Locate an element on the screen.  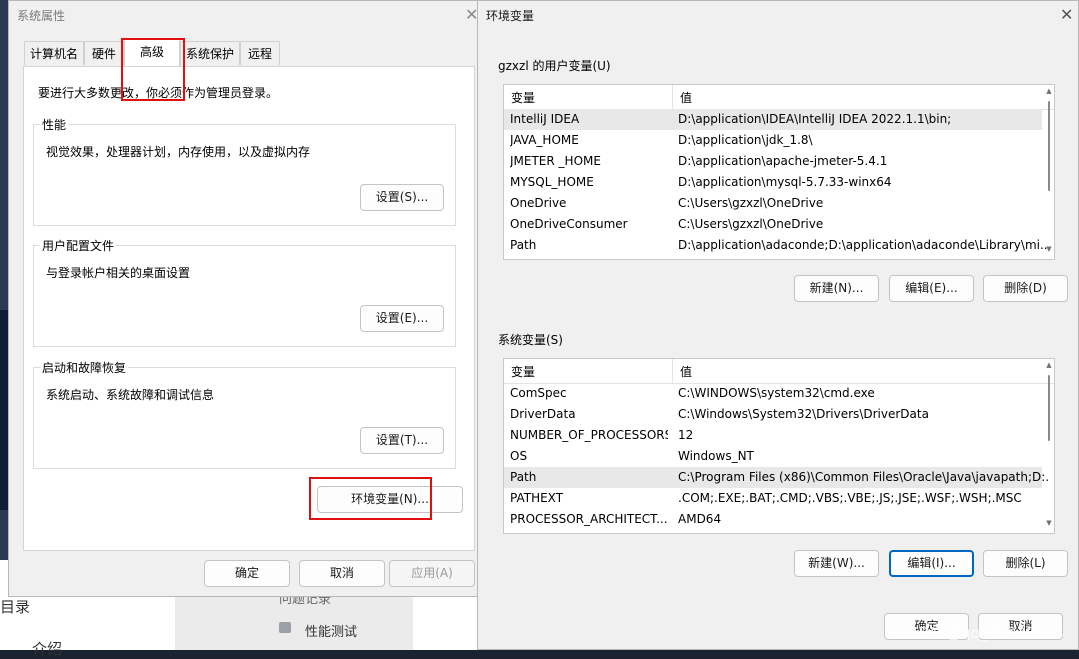
variable-name: MYSQL_HOME is located at coordinates (552, 182).